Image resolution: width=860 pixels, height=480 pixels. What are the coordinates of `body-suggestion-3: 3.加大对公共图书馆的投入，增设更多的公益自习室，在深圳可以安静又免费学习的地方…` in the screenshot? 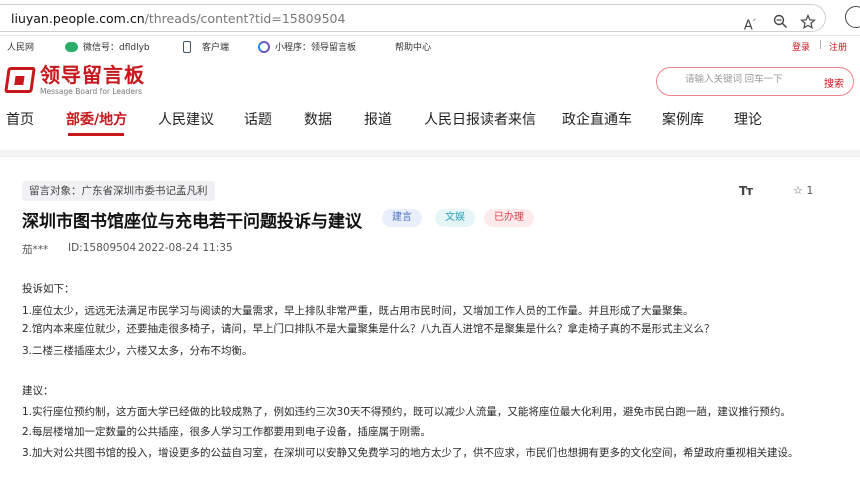 It's located at (410, 453).